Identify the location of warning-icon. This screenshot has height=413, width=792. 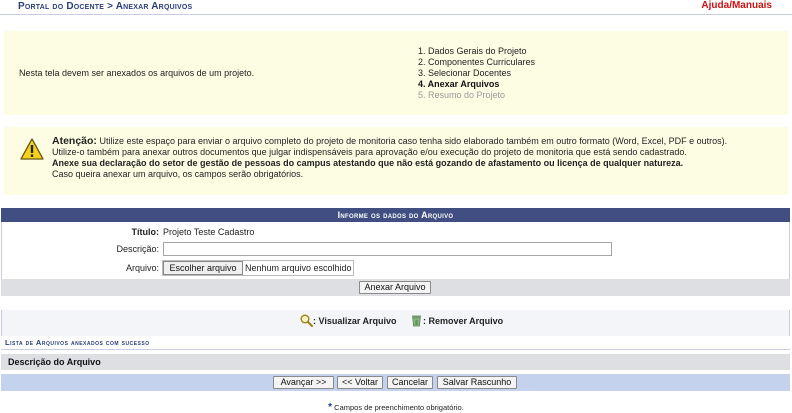
(32, 149).